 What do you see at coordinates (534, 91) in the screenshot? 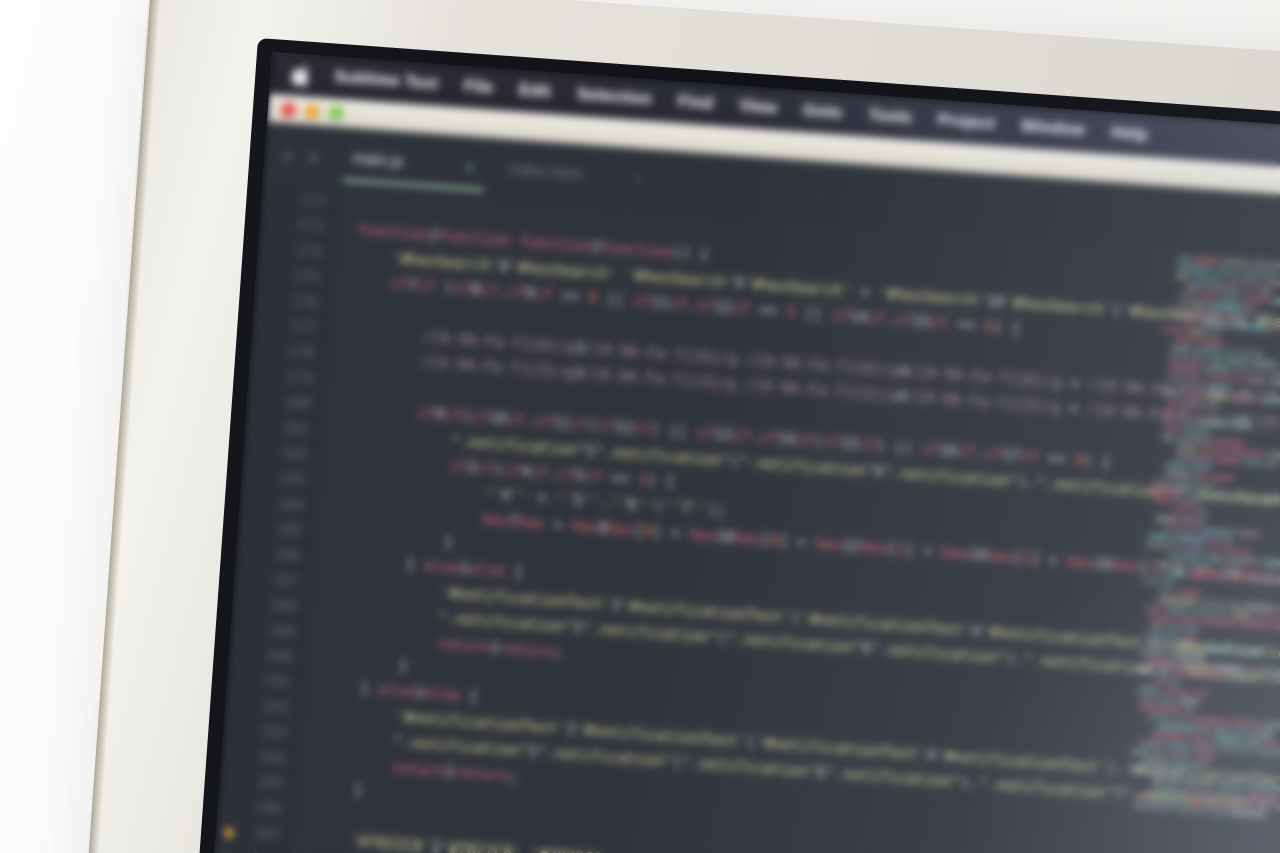
I see `menu-item-edit: Edit` at bounding box center [534, 91].